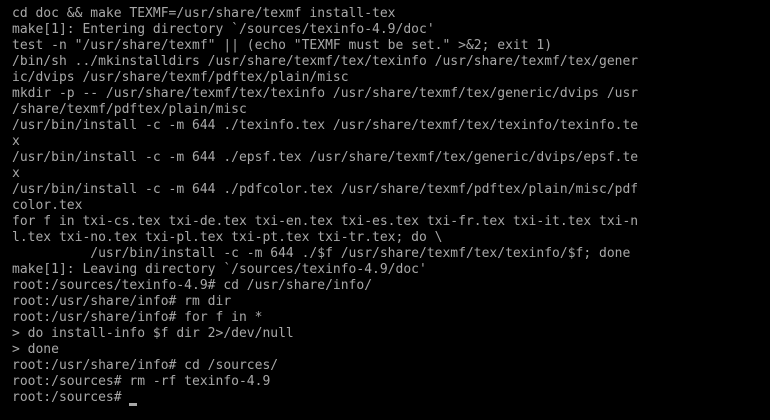  What do you see at coordinates (133, 404) in the screenshot?
I see `cursor` at bounding box center [133, 404].